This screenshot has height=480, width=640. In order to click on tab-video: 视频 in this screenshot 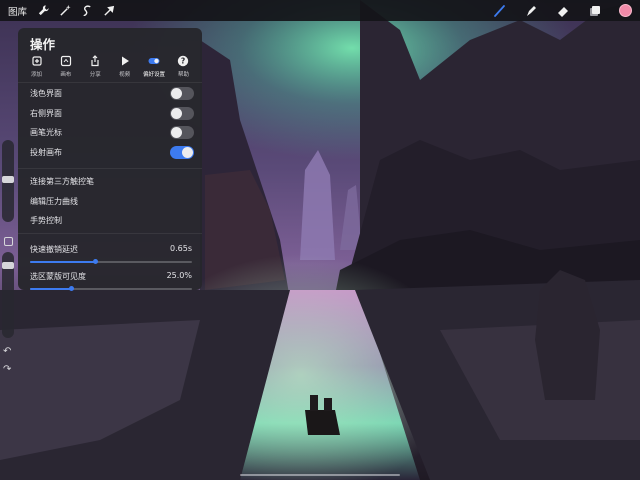, I will do `click(124, 66)`.